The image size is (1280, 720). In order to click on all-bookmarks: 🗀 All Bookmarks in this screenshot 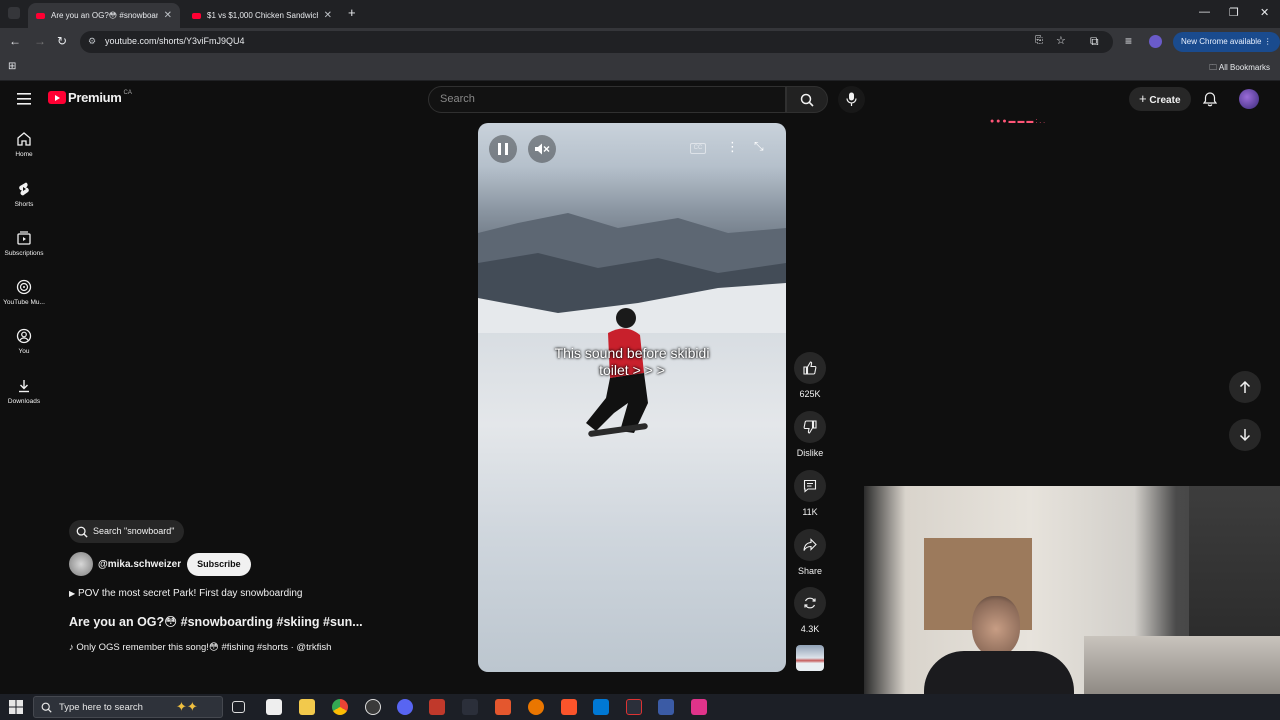, I will do `click(1239, 69)`.